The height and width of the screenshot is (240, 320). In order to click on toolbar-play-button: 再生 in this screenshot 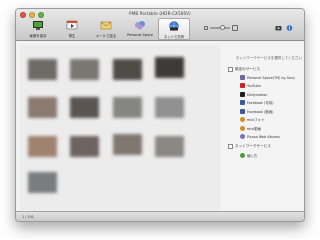, I will do `click(72, 29)`.